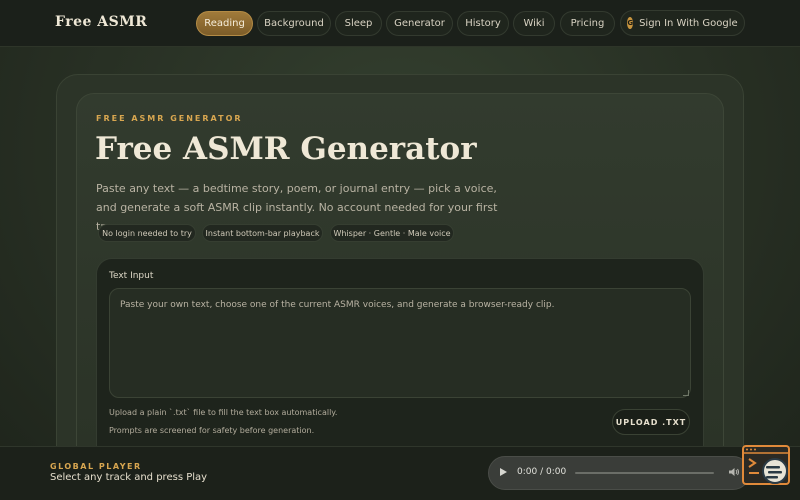  Describe the element at coordinates (688, 23) in the screenshot. I see `signin-label: Sign In With Google` at that location.